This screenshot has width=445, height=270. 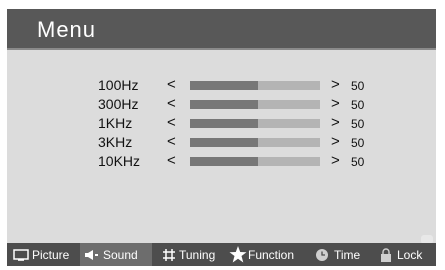 I want to click on title-bar: Menu, so click(x=221, y=28).